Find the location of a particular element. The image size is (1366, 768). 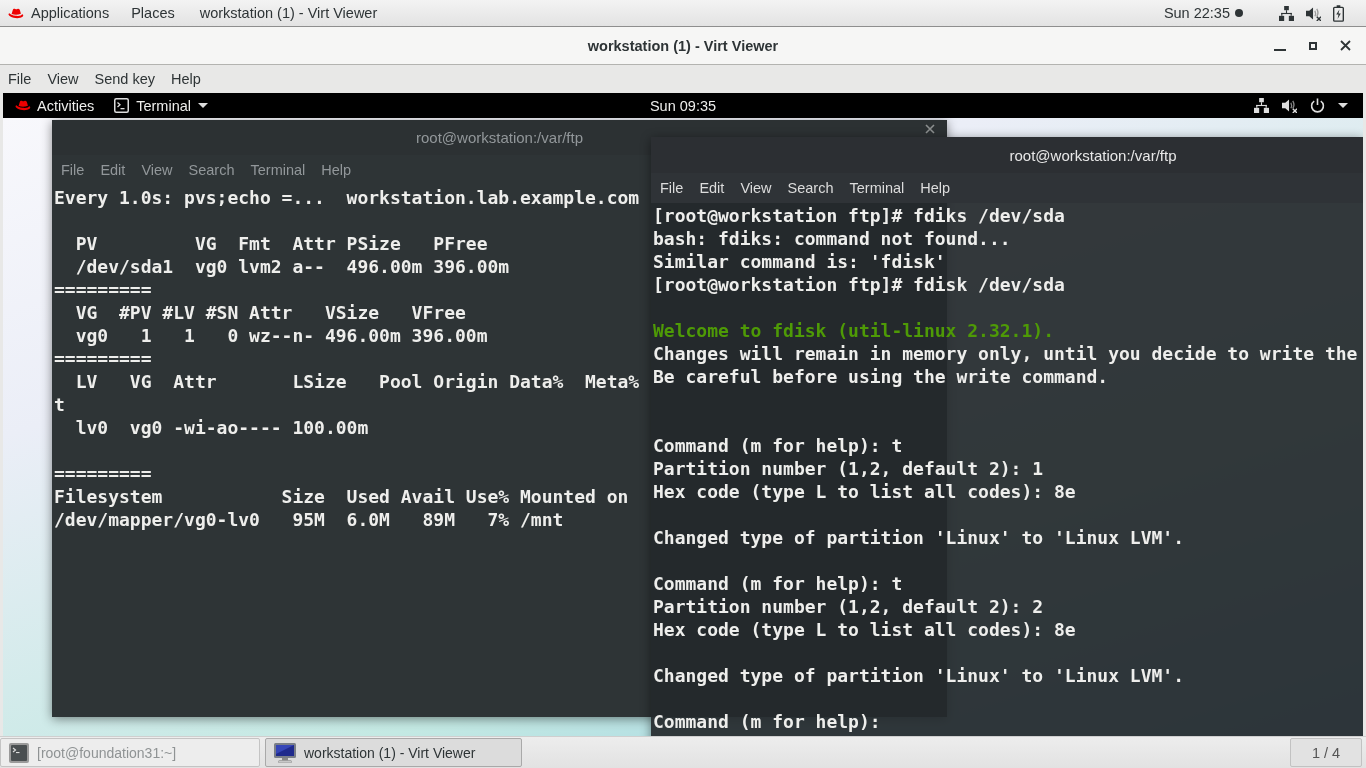

dot-icon is located at coordinates (1239, 13).